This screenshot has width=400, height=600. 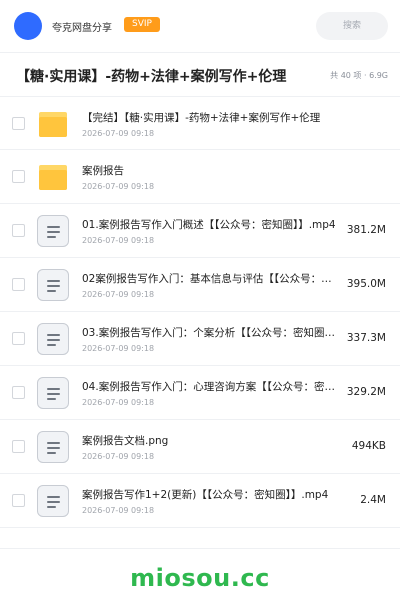 What do you see at coordinates (28, 26) in the screenshot?
I see `avatar` at bounding box center [28, 26].